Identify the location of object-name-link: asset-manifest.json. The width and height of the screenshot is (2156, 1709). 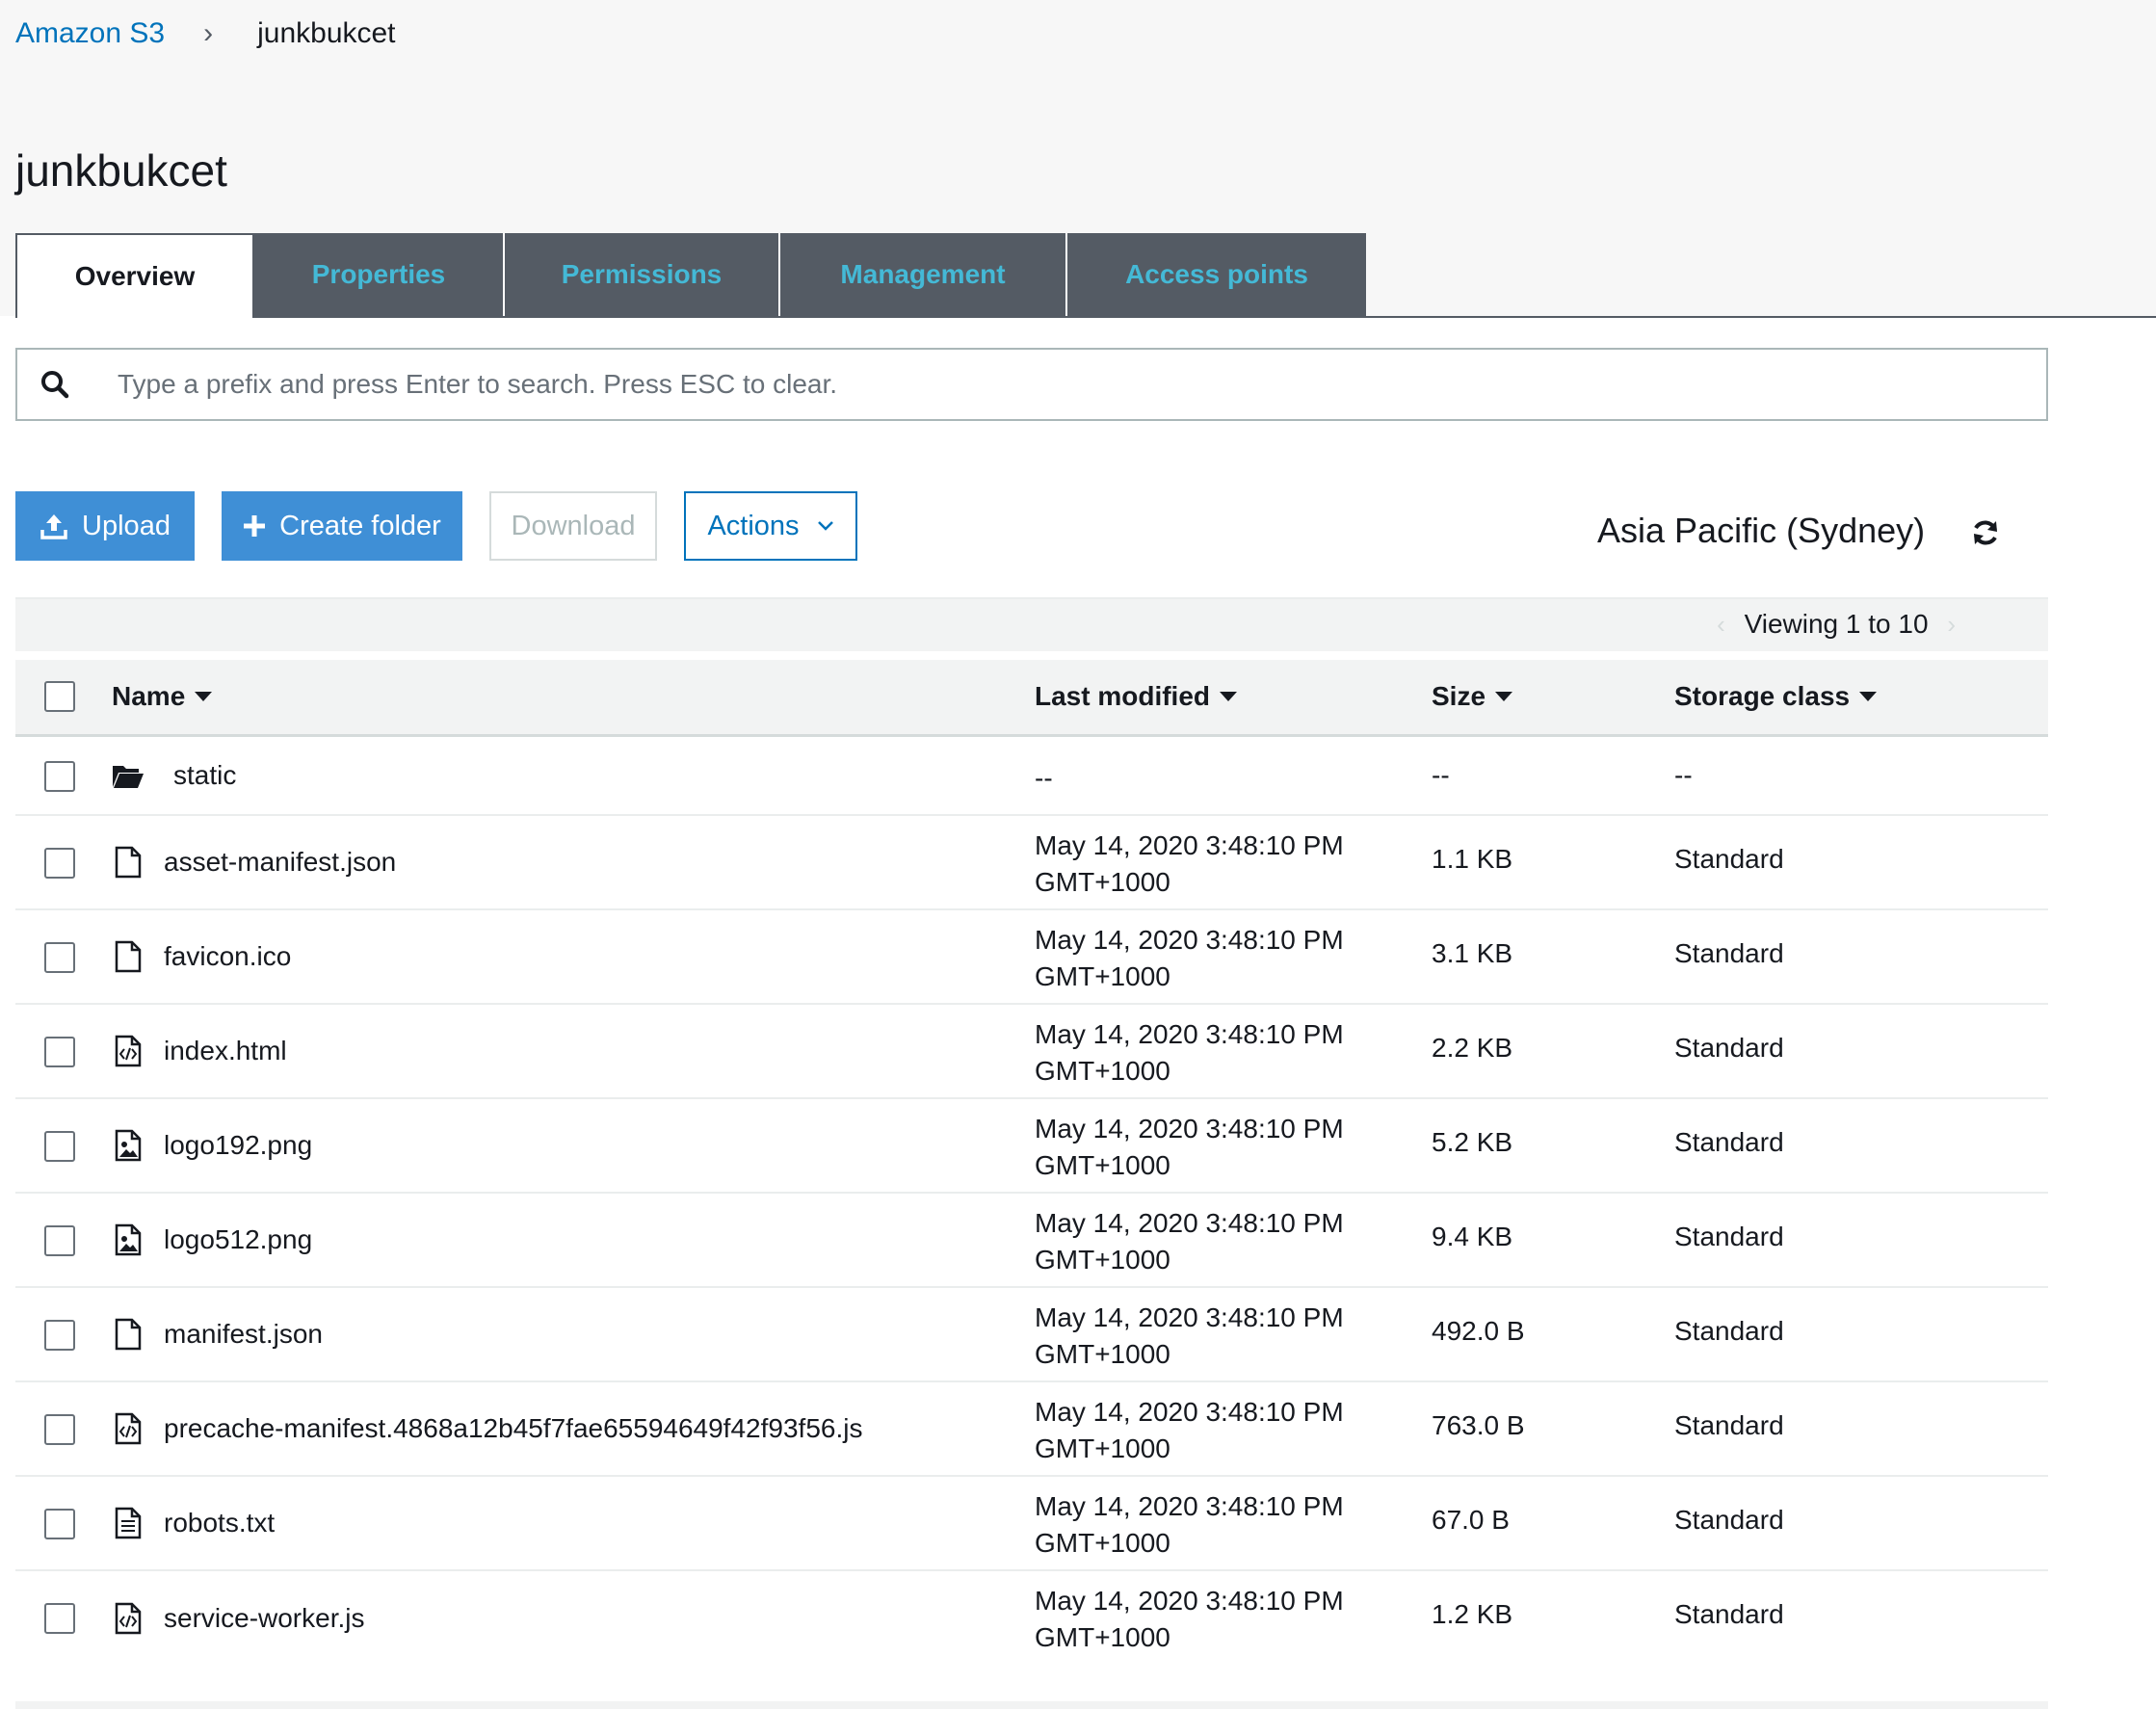
(280, 862).